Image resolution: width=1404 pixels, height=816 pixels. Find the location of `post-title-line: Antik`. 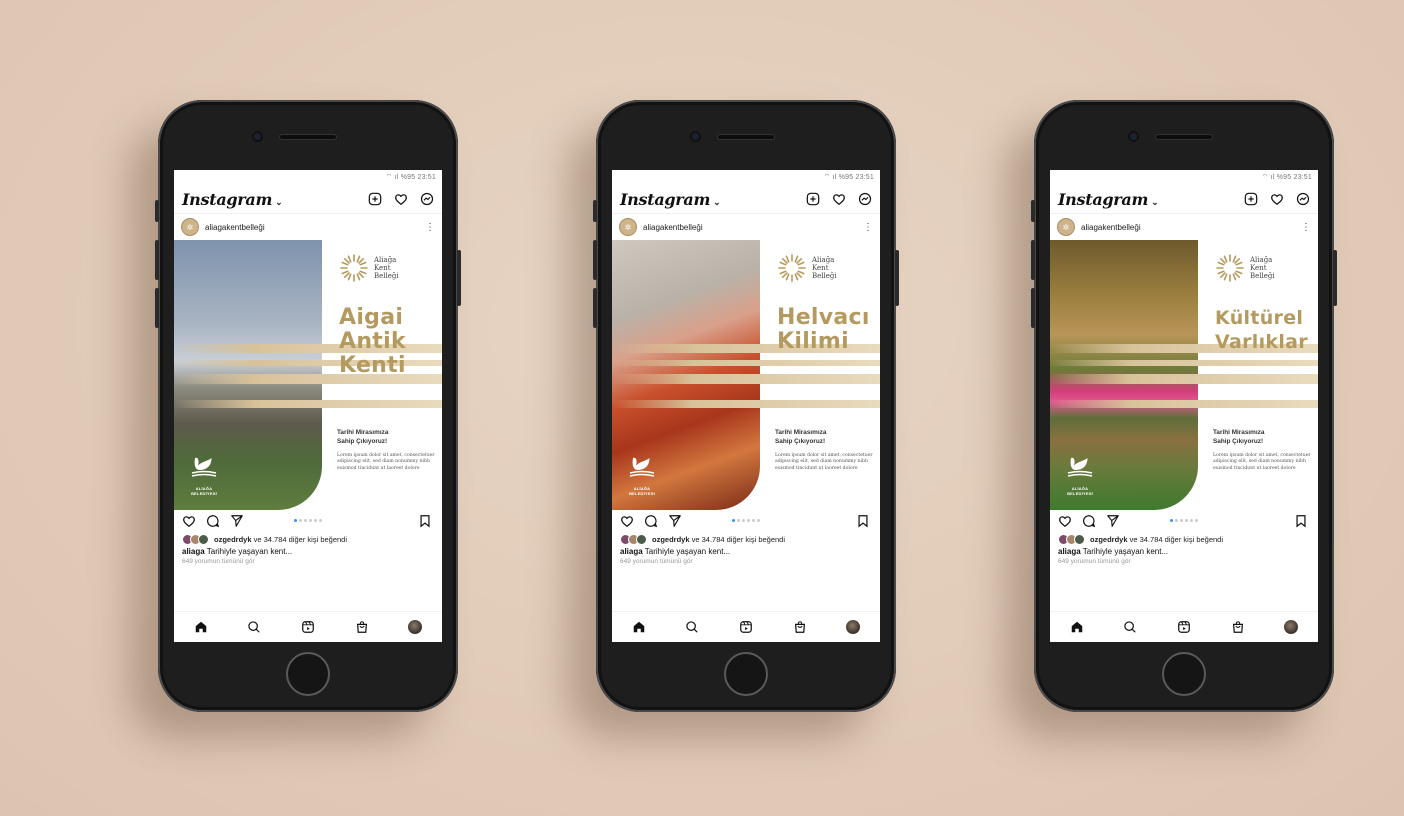

post-title-line: Antik is located at coordinates (372, 341).